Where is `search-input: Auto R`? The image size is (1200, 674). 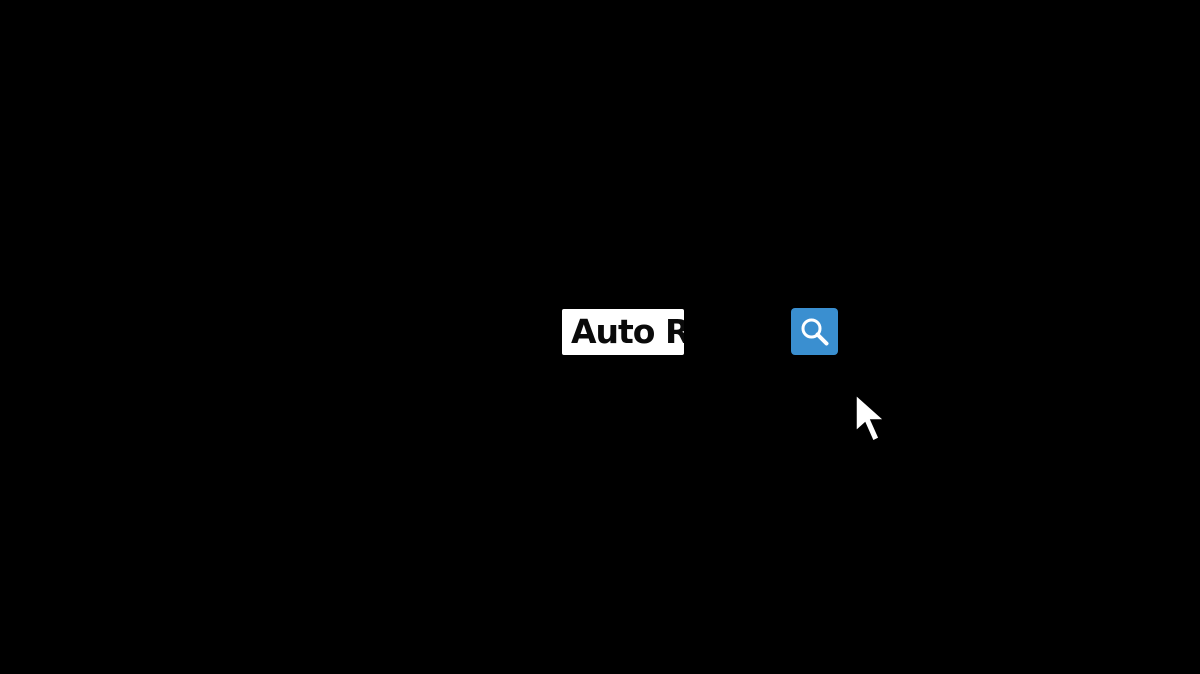 search-input: Auto R is located at coordinates (623, 332).